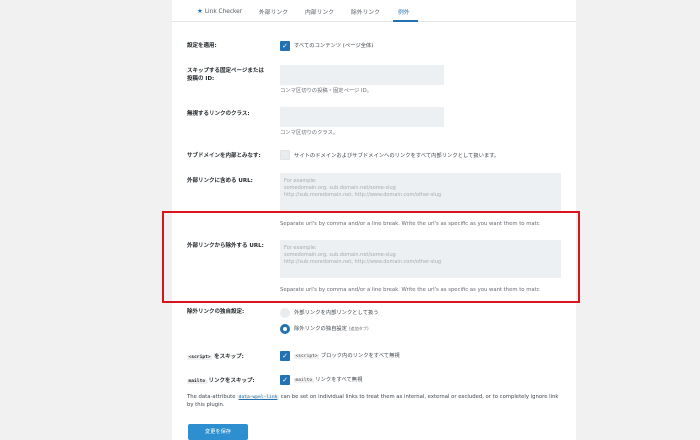 This screenshot has height=440, width=700. I want to click on ignore-classes-help: コンマ区切りのクラス。, so click(309, 133).